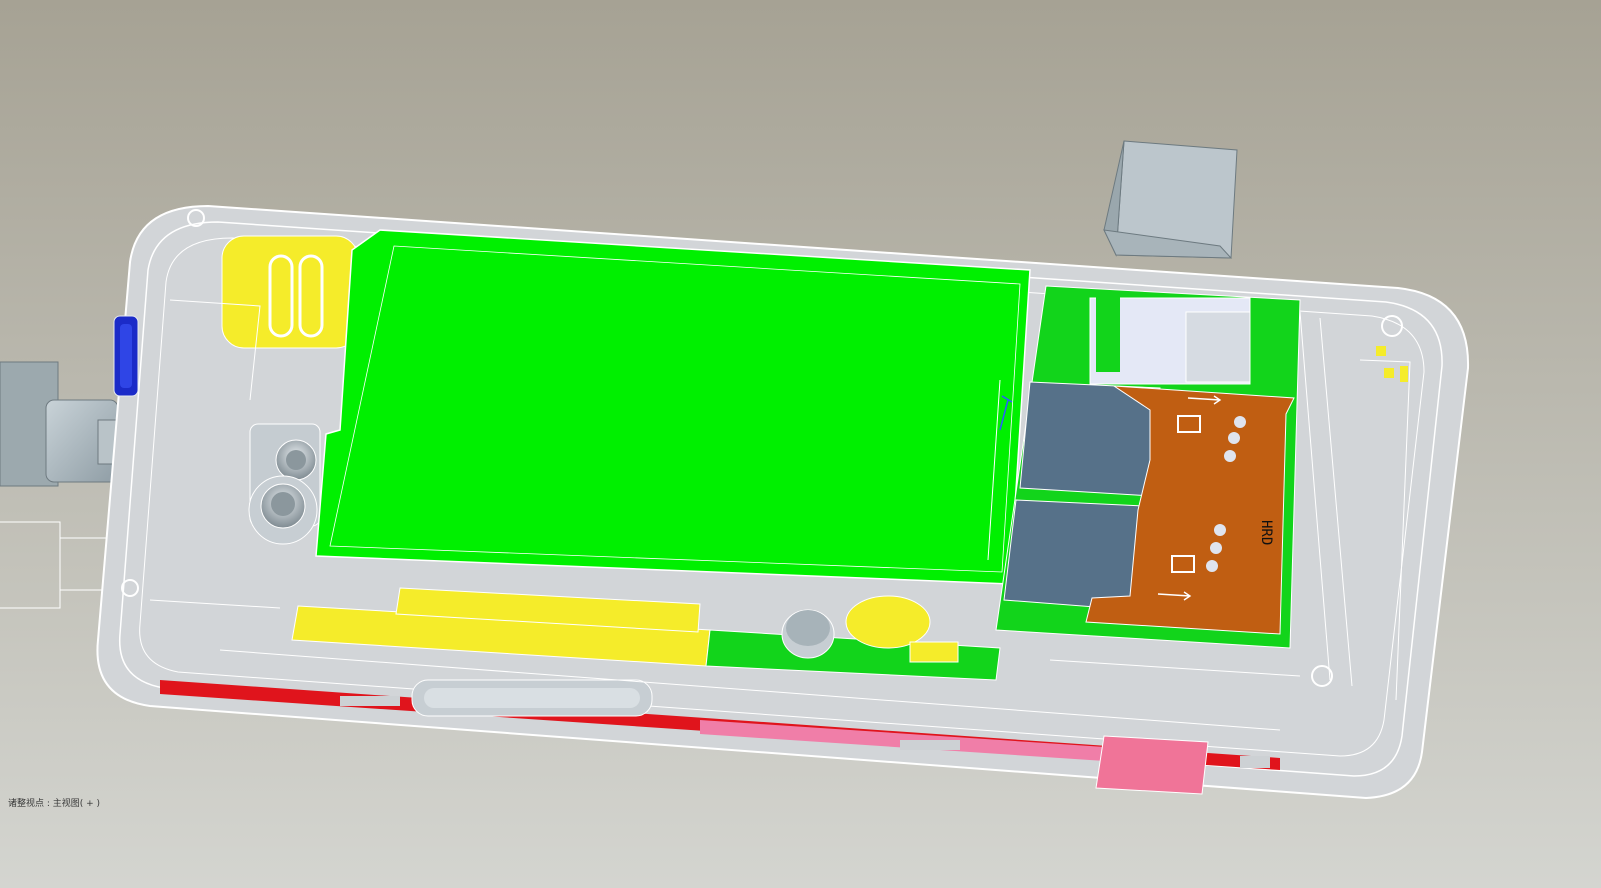 This screenshot has height=888, width=1601. I want to click on speaker-module, so click(290, 292).